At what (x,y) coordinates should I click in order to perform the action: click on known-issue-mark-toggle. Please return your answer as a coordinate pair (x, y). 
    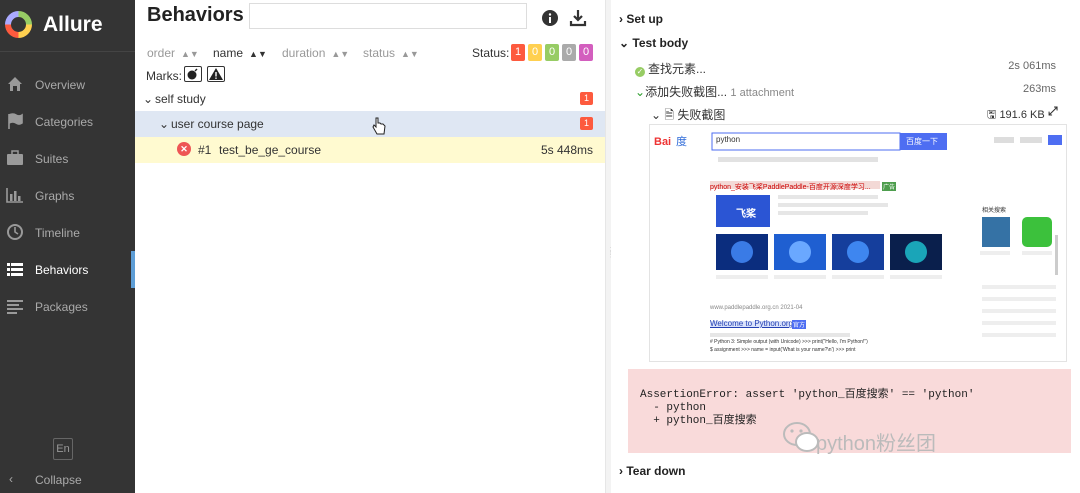
    Looking at the image, I should click on (216, 74).